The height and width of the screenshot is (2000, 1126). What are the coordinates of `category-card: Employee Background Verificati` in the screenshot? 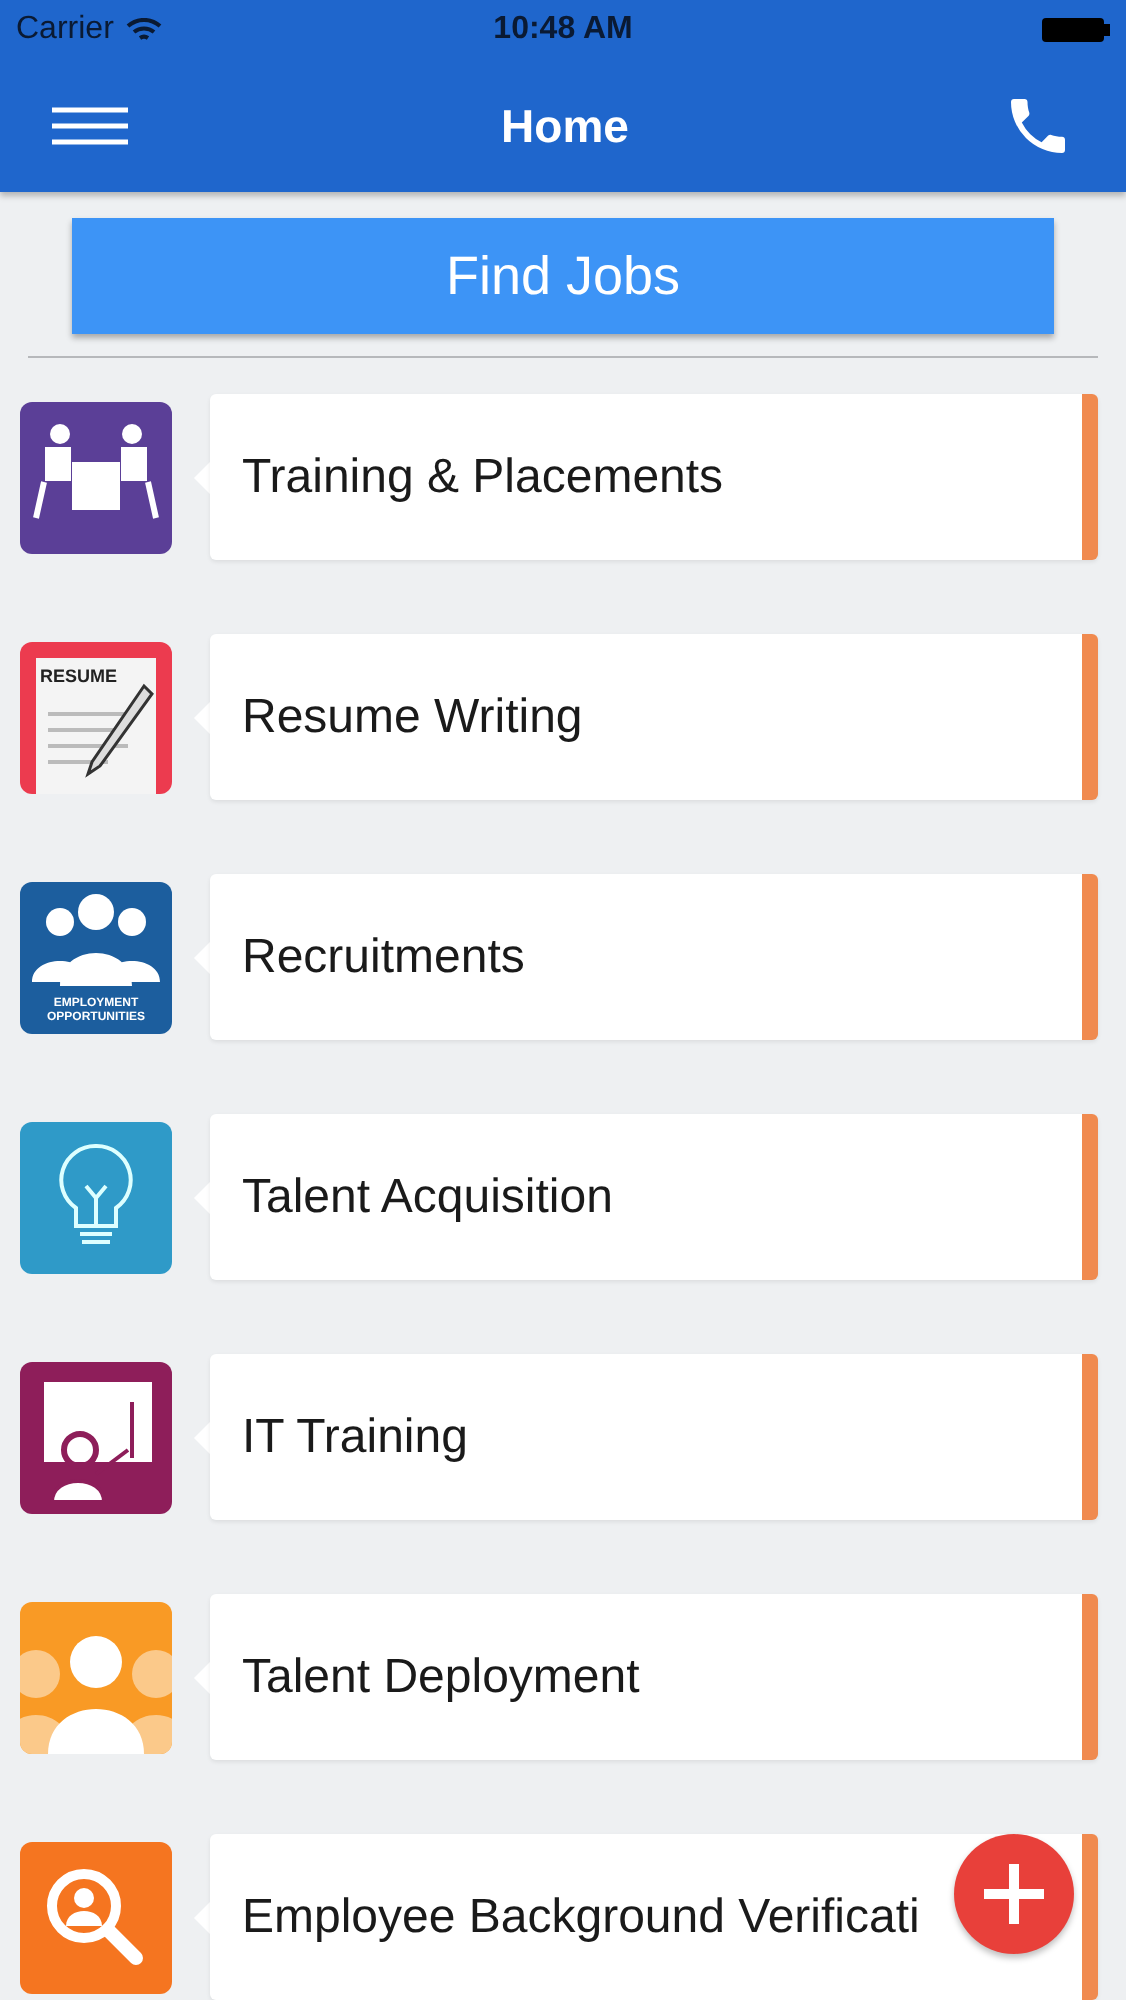 It's located at (654, 1917).